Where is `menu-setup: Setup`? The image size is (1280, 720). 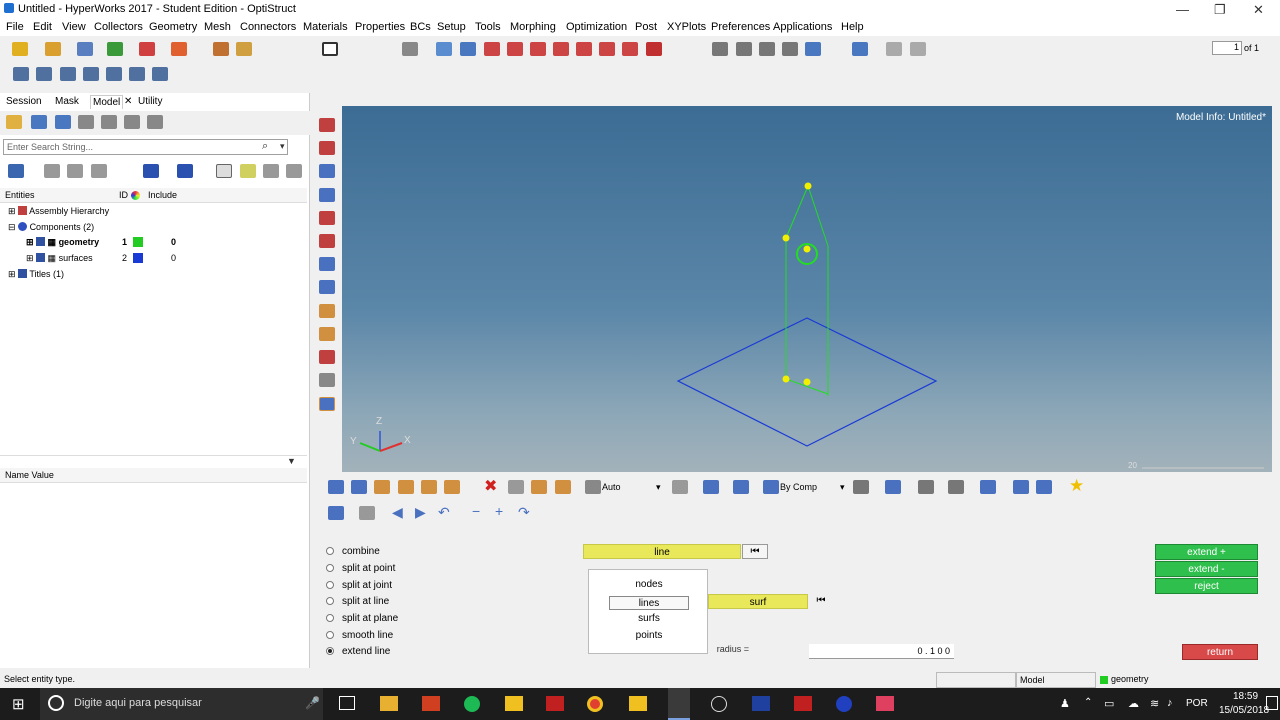
menu-setup: Setup is located at coordinates (451, 27).